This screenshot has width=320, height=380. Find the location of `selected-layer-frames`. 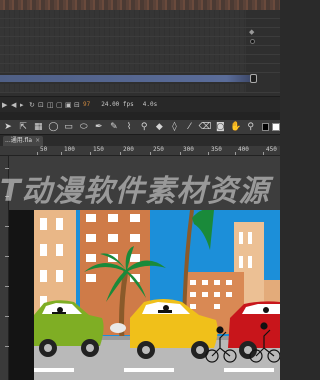

selected-layer-frames is located at coordinates (126, 78).